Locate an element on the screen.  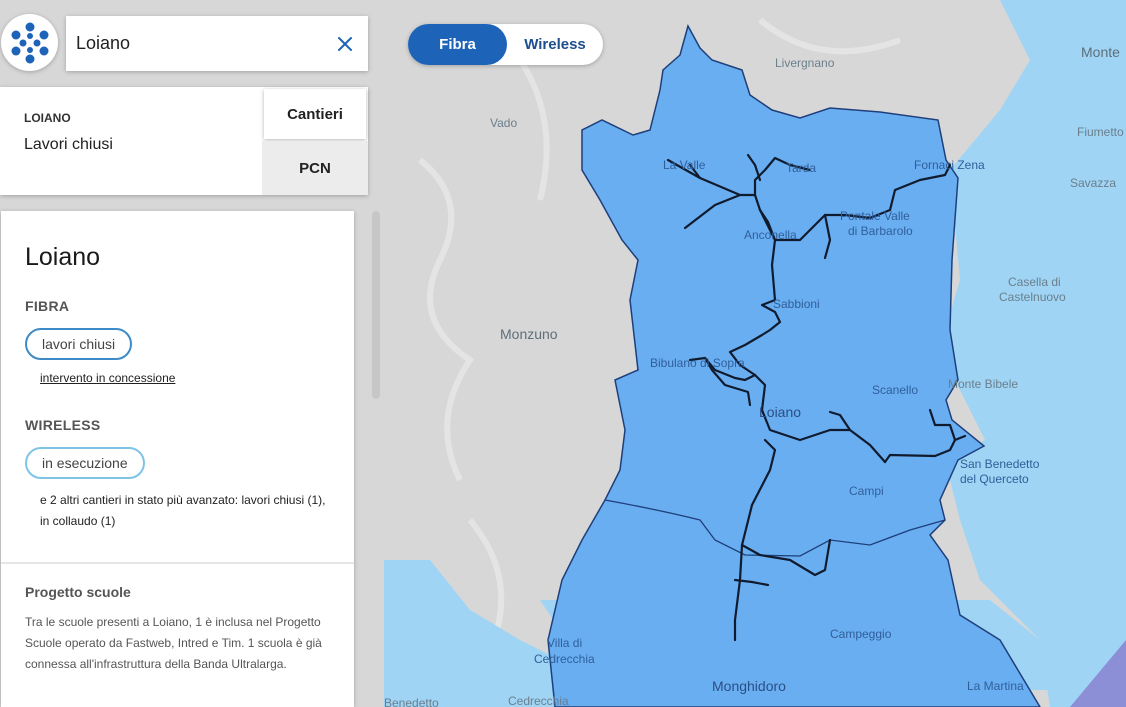
summary-card: LOIANO Lavori chiusi Cantieri PCN is located at coordinates (184, 141).